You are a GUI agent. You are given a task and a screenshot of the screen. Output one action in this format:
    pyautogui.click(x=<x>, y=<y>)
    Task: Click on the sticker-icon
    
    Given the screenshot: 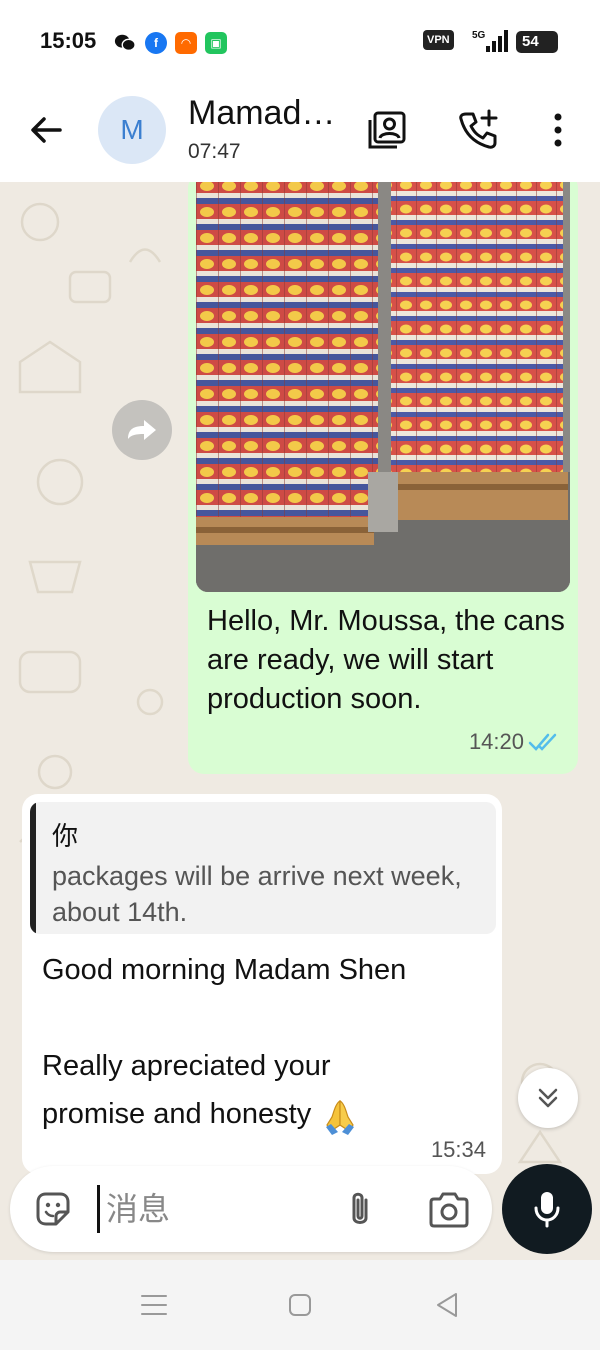 What is the action you would take?
    pyautogui.click(x=53, y=1209)
    